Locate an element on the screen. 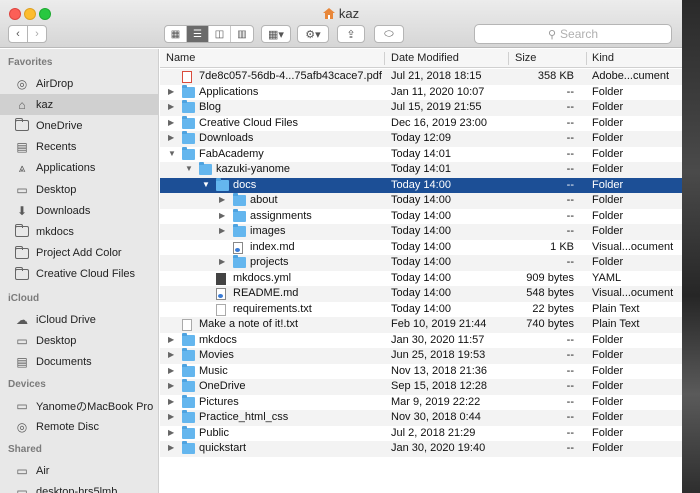 This screenshot has height=493, width=700. laptop-icon: ▭ is located at coordinates (22, 405).